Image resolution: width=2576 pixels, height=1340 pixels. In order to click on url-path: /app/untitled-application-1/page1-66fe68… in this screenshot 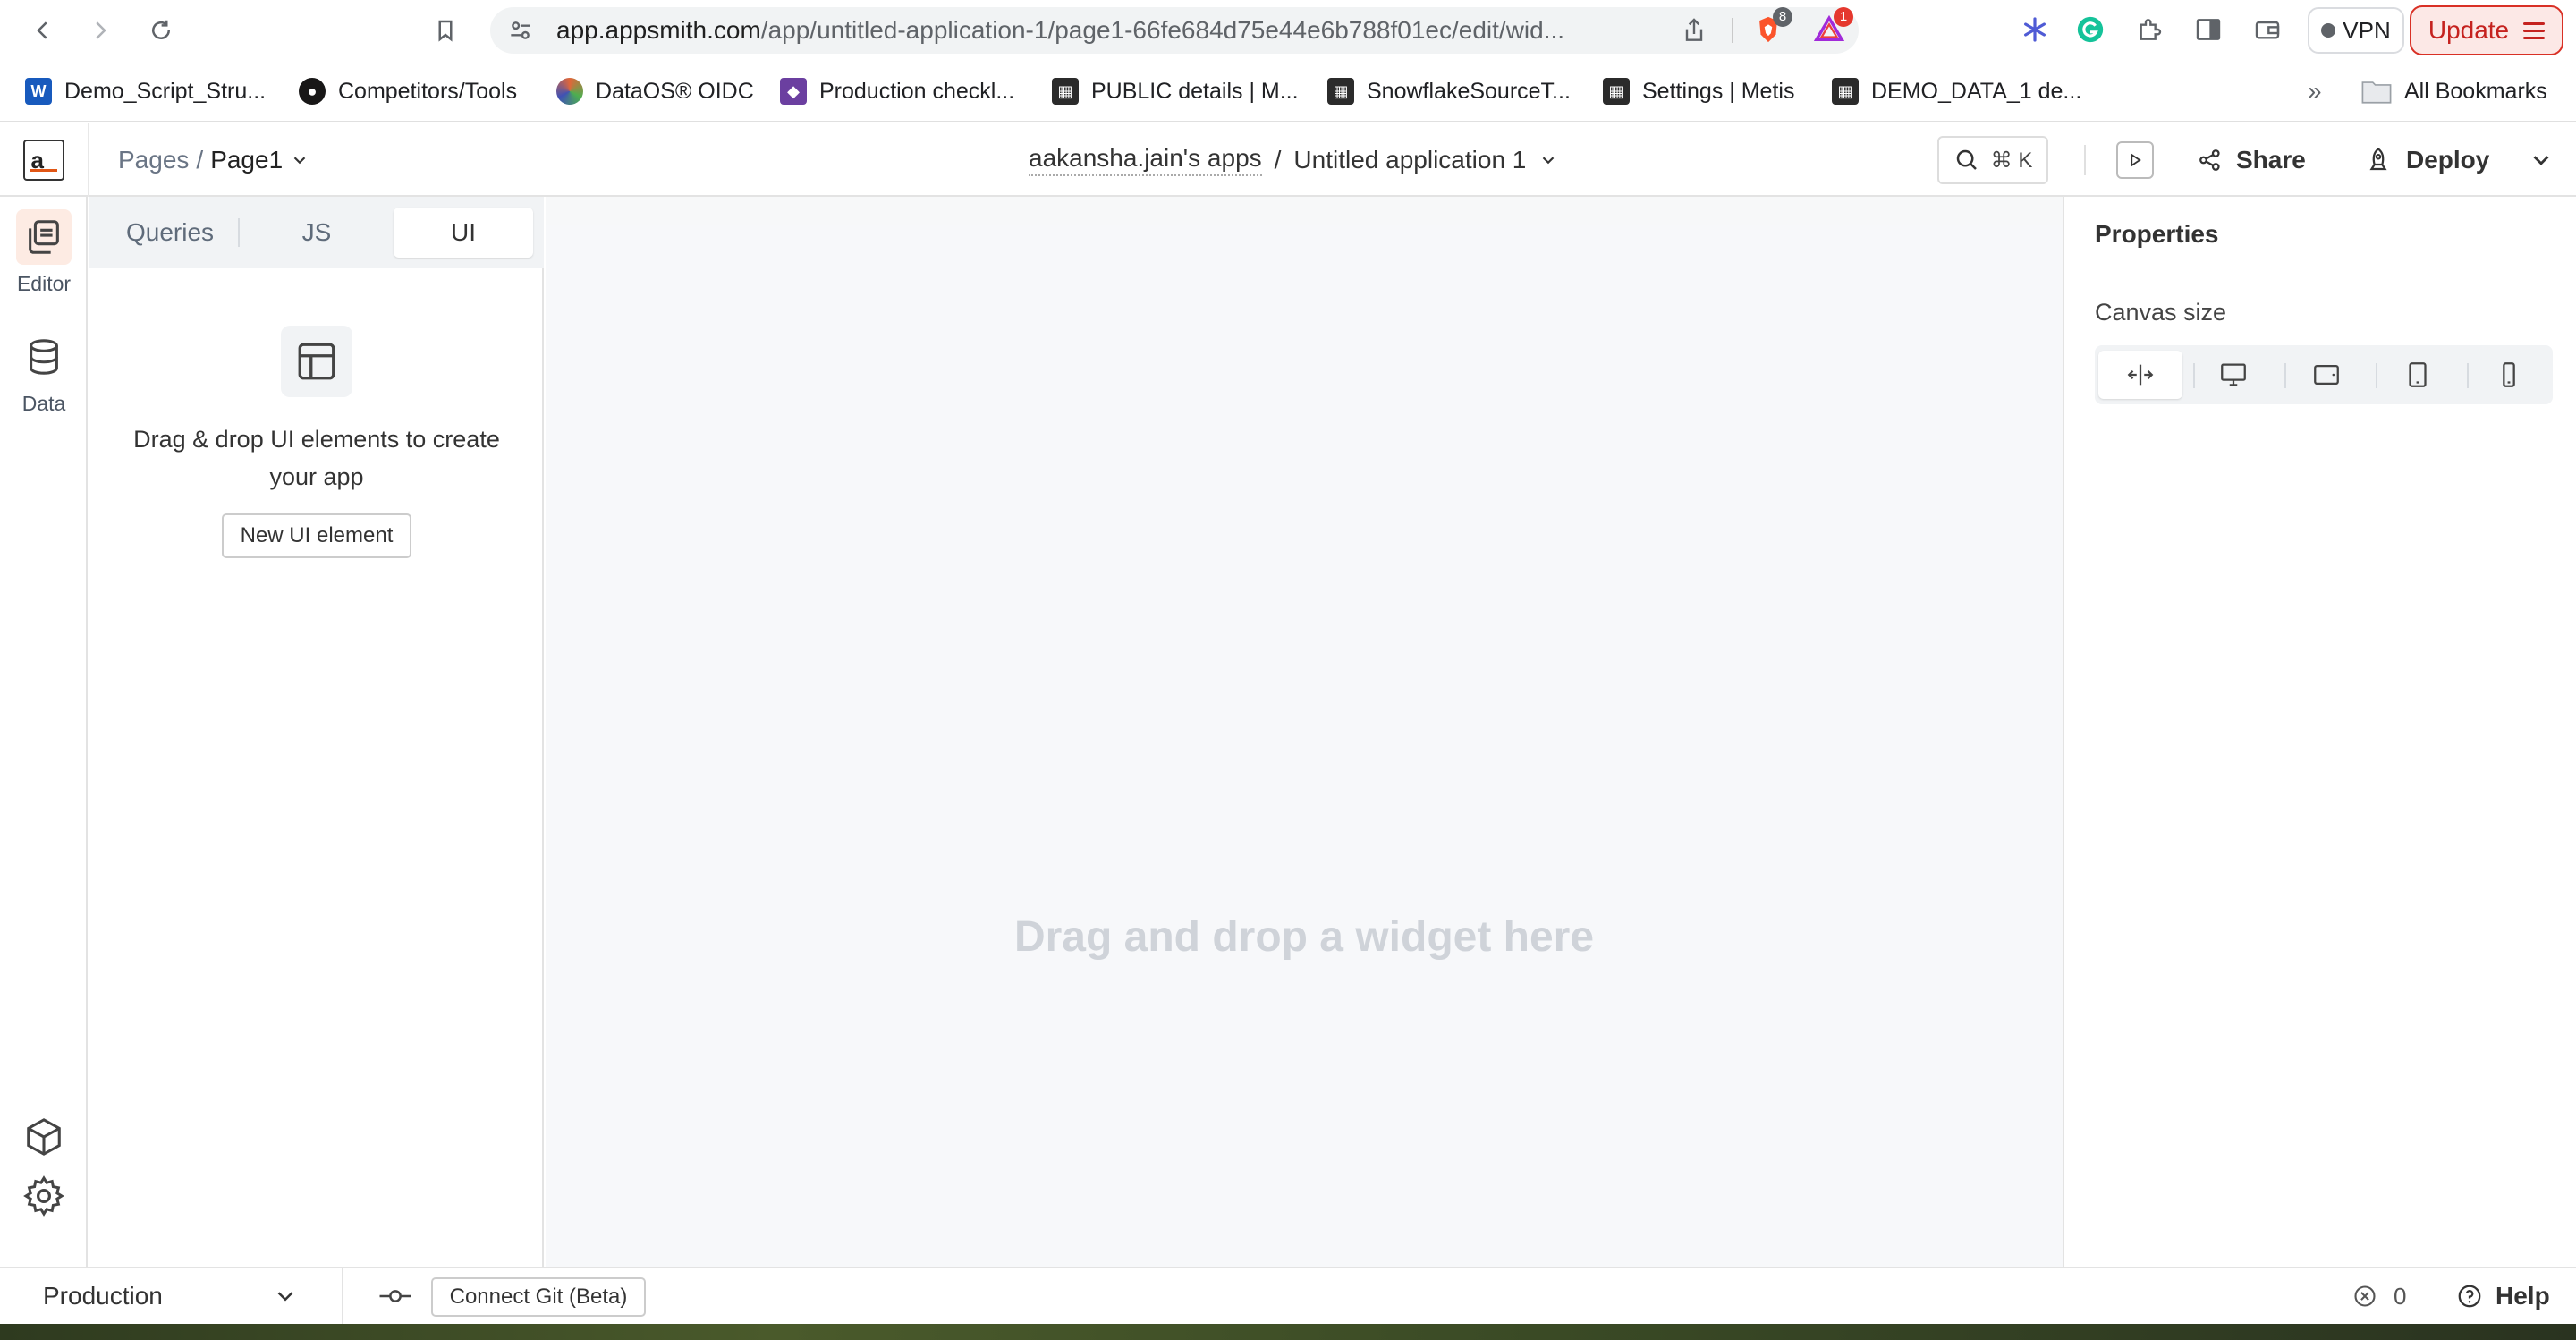, I will do `click(1162, 30)`.